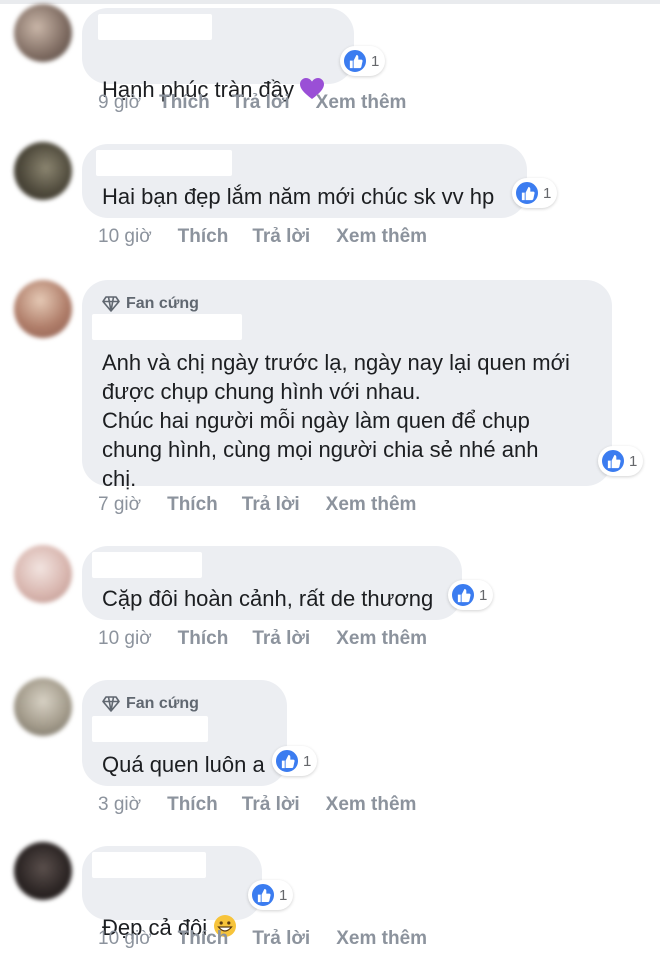 The image size is (660, 968). Describe the element at coordinates (119, 805) in the screenshot. I see `timestamp: 3 giờ` at that location.